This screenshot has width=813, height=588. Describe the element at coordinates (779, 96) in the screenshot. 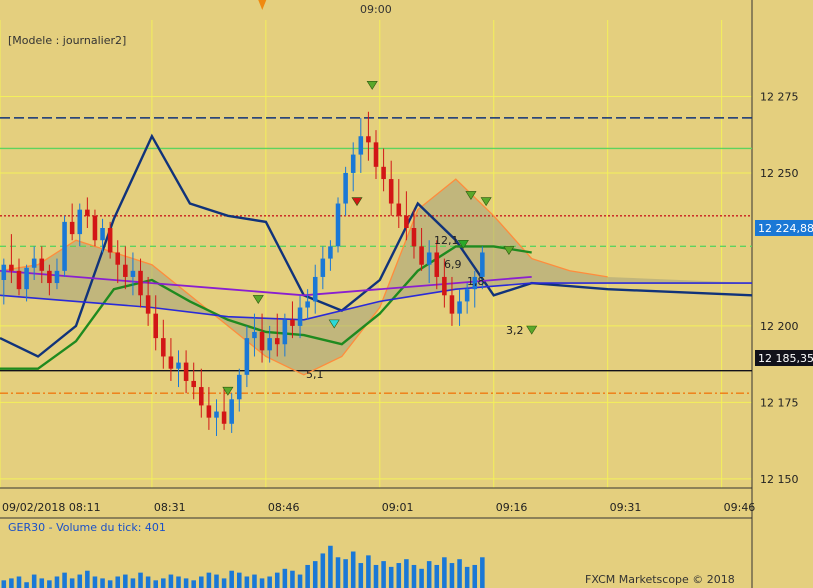

I see `y-tick-label-0: 12 275` at that location.